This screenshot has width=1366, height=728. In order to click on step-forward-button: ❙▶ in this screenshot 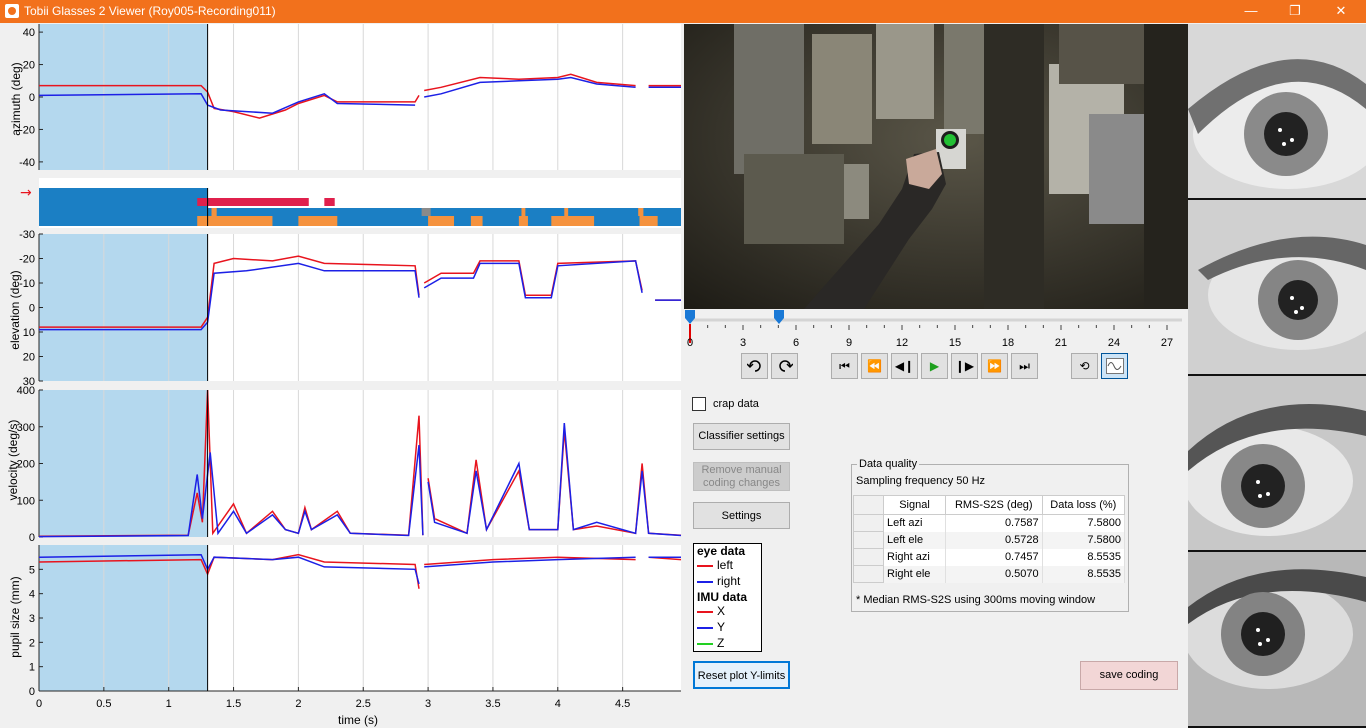, I will do `click(964, 366)`.